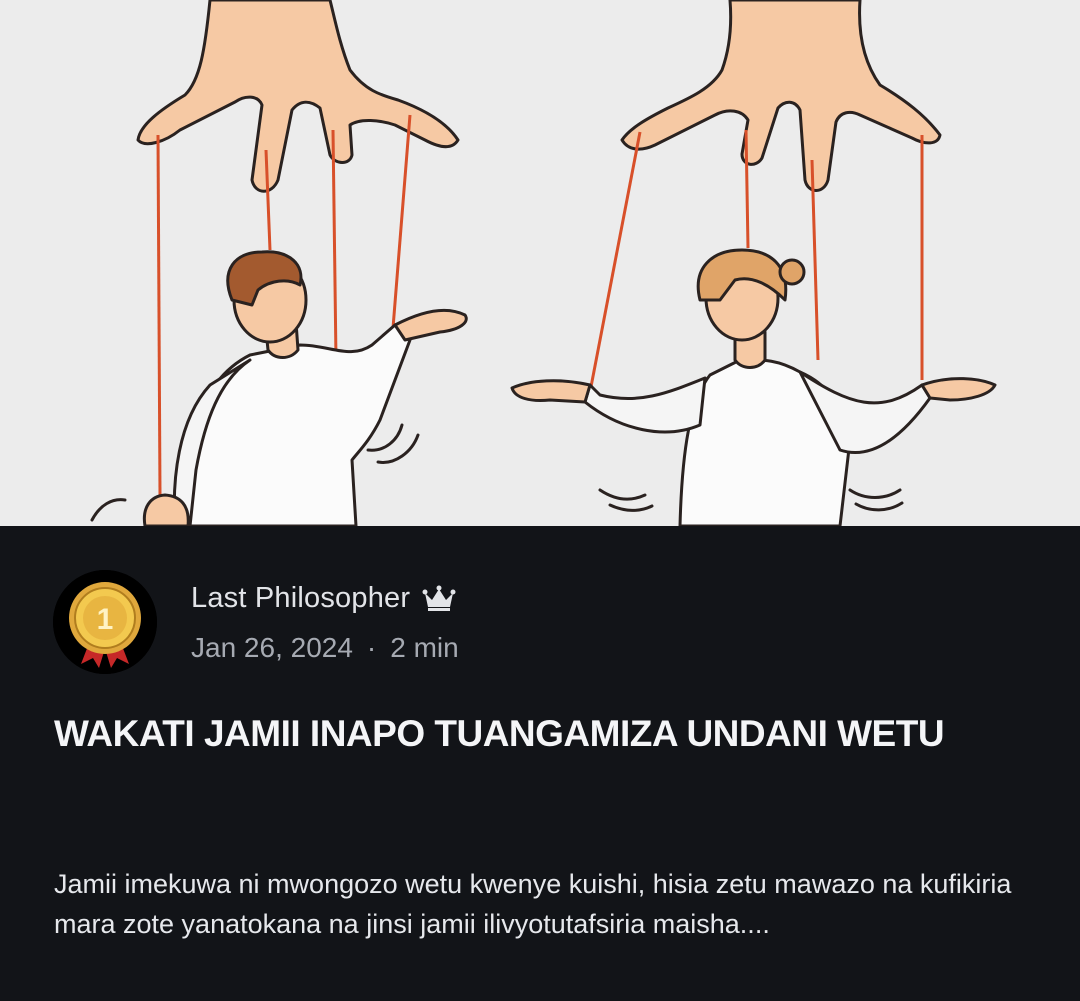 The width and height of the screenshot is (1080, 1001). I want to click on medal-number: 1, so click(105, 619).